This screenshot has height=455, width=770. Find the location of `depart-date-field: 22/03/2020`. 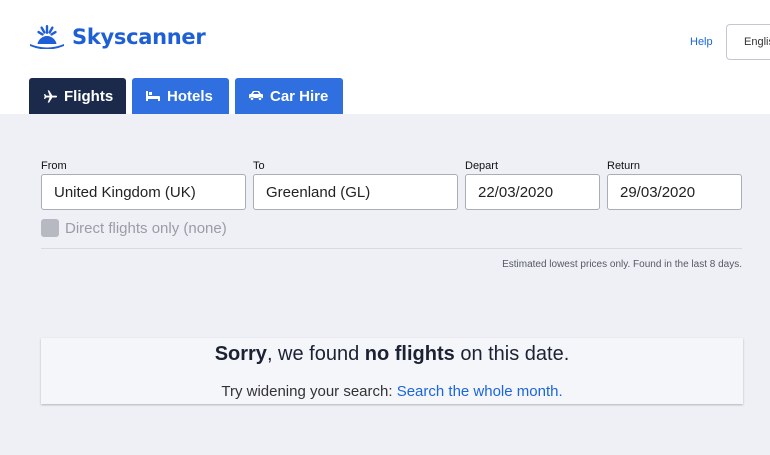

depart-date-field: 22/03/2020 is located at coordinates (532, 192).